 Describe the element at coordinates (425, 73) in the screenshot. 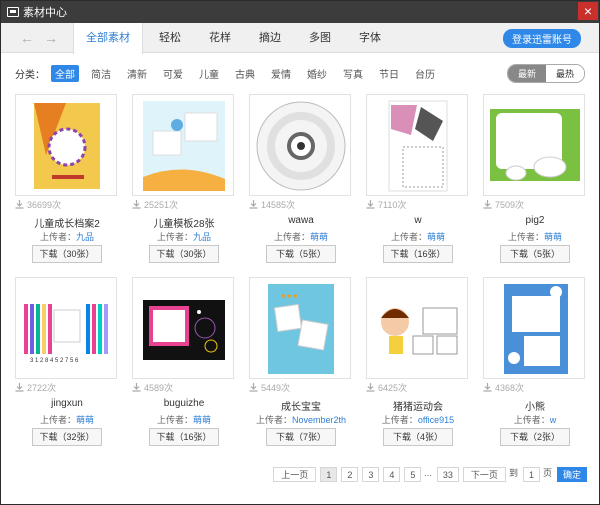

I see `filter-item: 台历` at that location.